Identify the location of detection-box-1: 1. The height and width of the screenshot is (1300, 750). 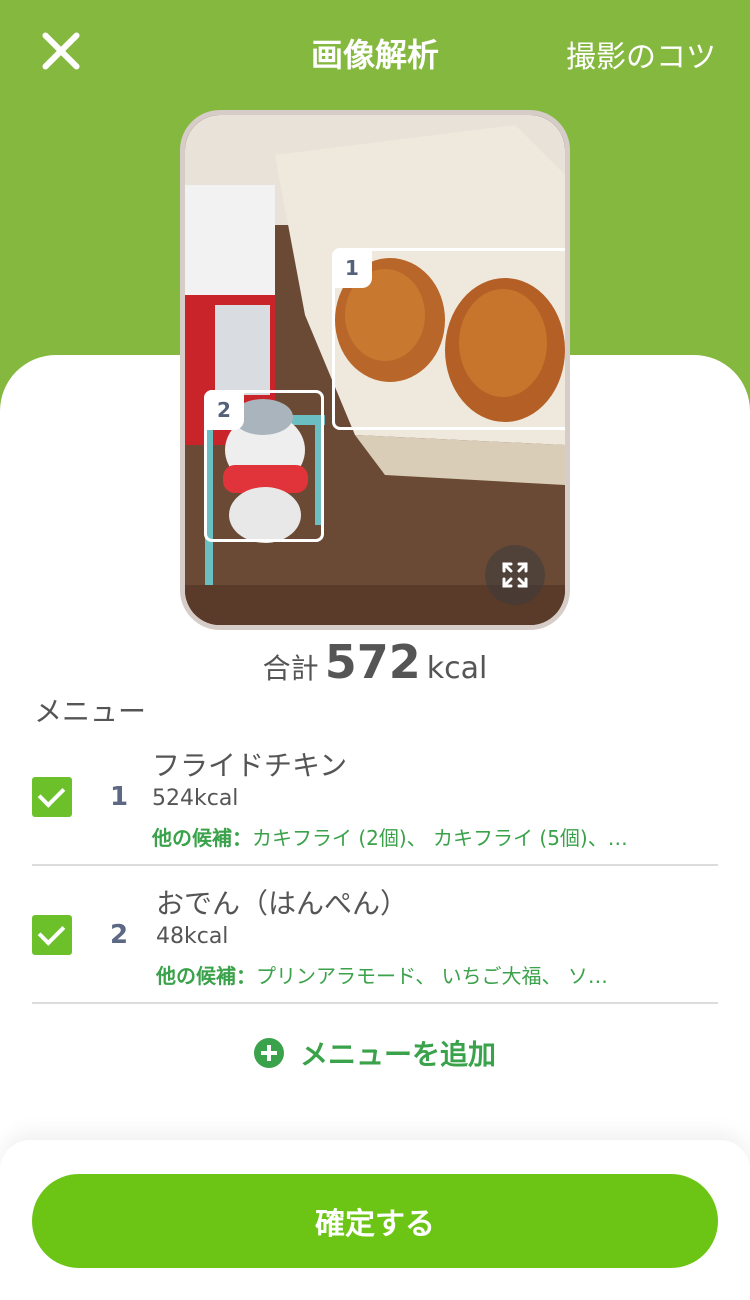
(448, 339).